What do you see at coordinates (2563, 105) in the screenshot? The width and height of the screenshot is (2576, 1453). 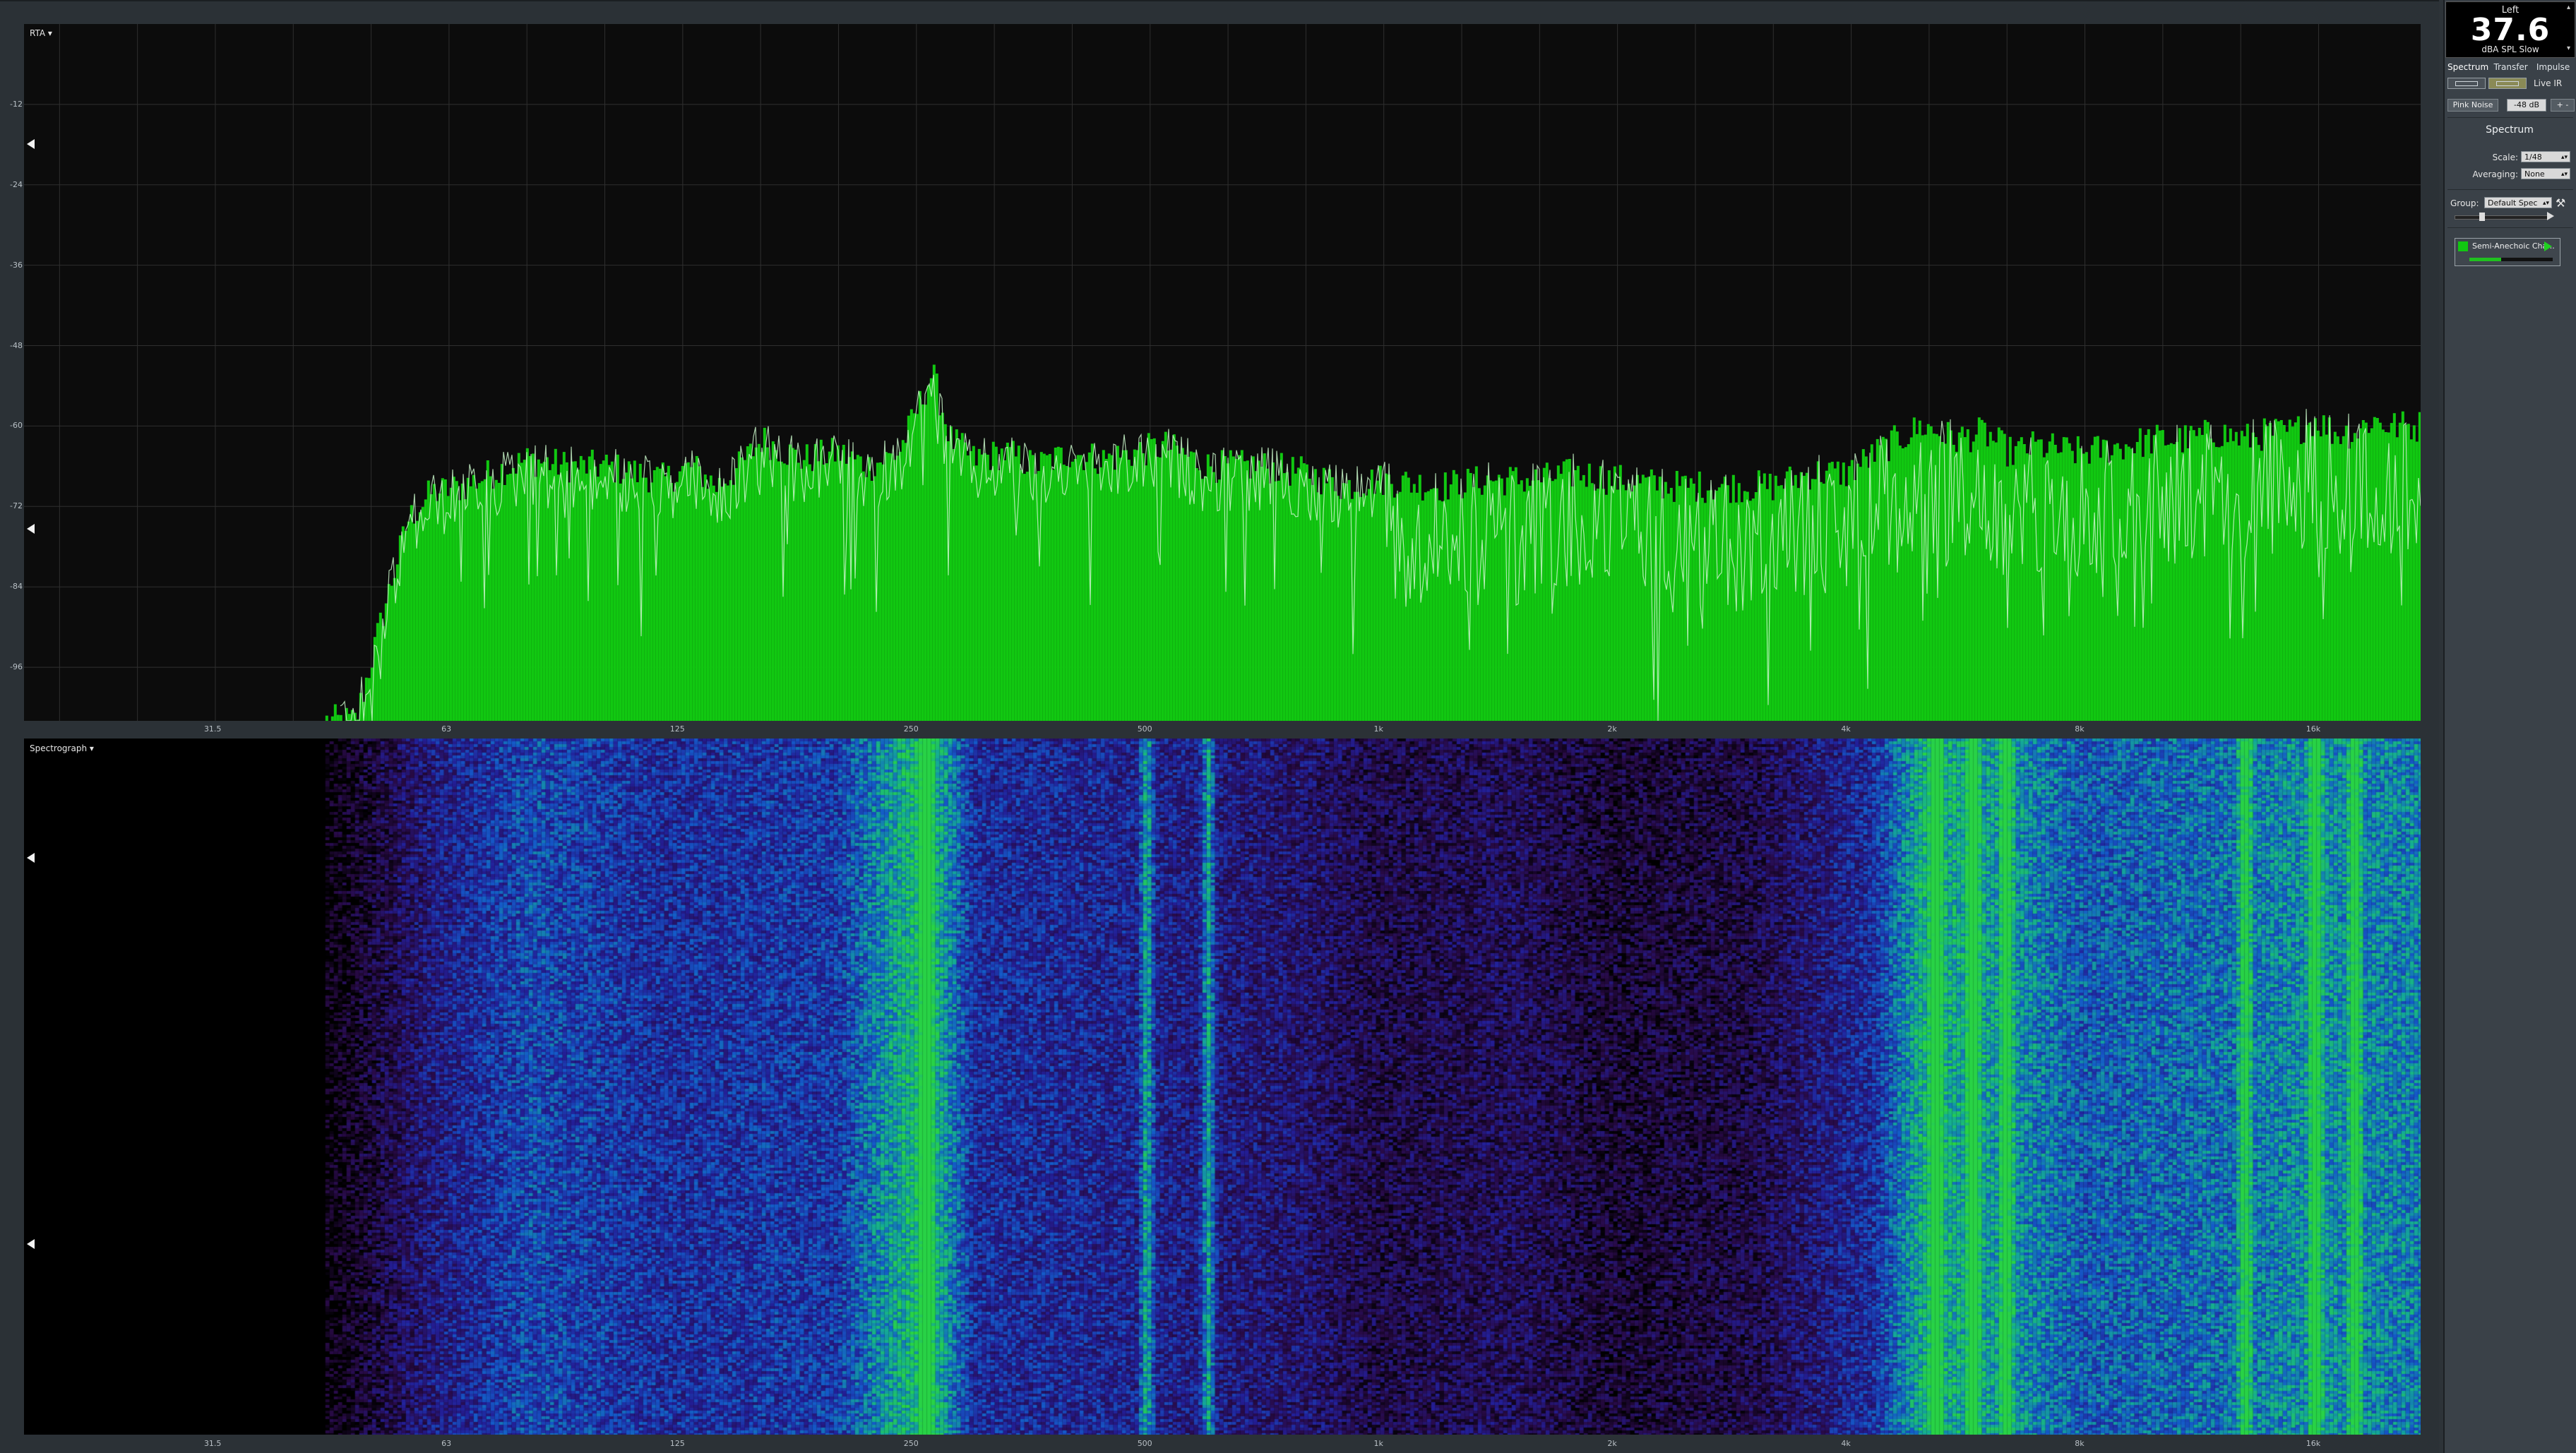 I see `generator-level-stepper: + -` at bounding box center [2563, 105].